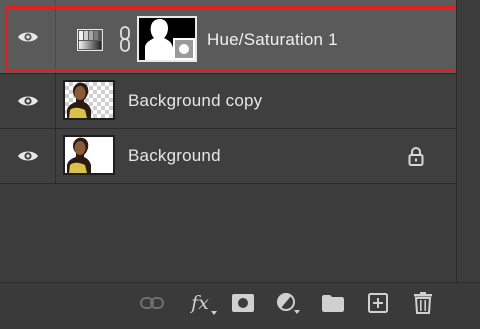  I want to click on chain-link-icon, so click(125, 39).